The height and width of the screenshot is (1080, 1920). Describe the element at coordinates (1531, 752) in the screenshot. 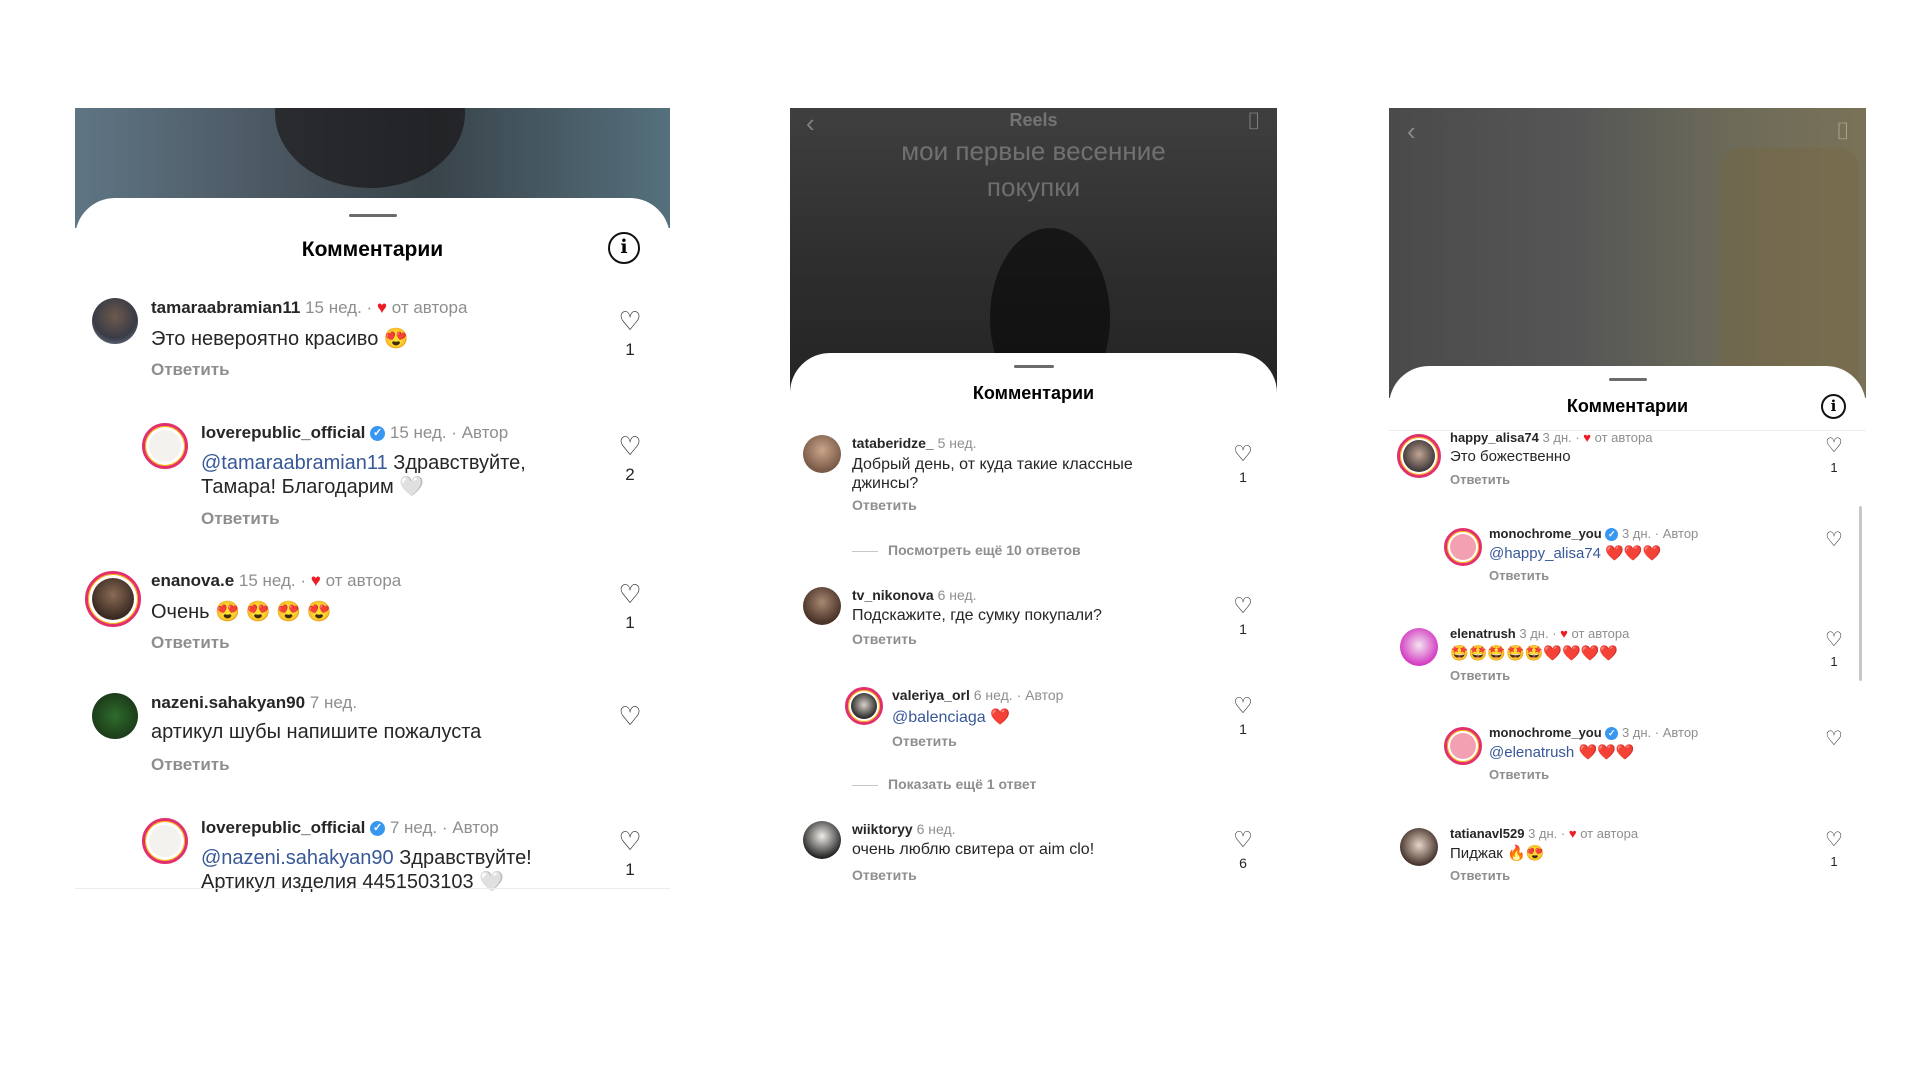

I see `mention-link: @elenatrush` at that location.